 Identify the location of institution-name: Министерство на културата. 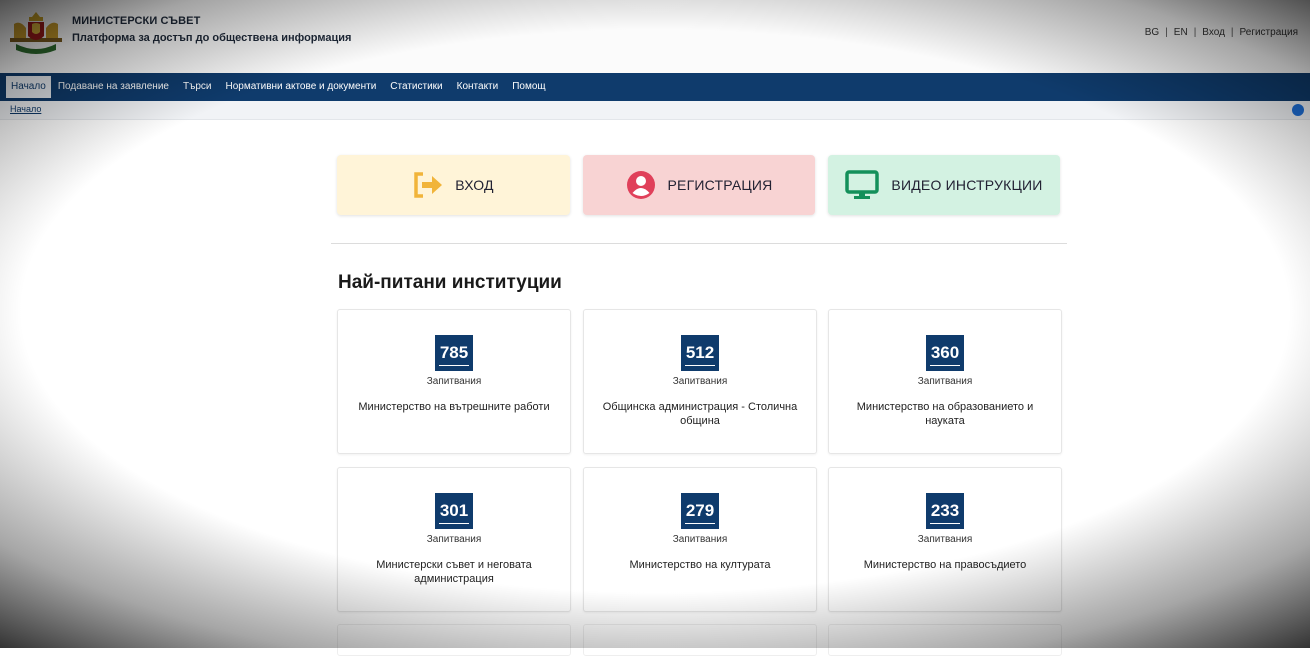
(700, 565).